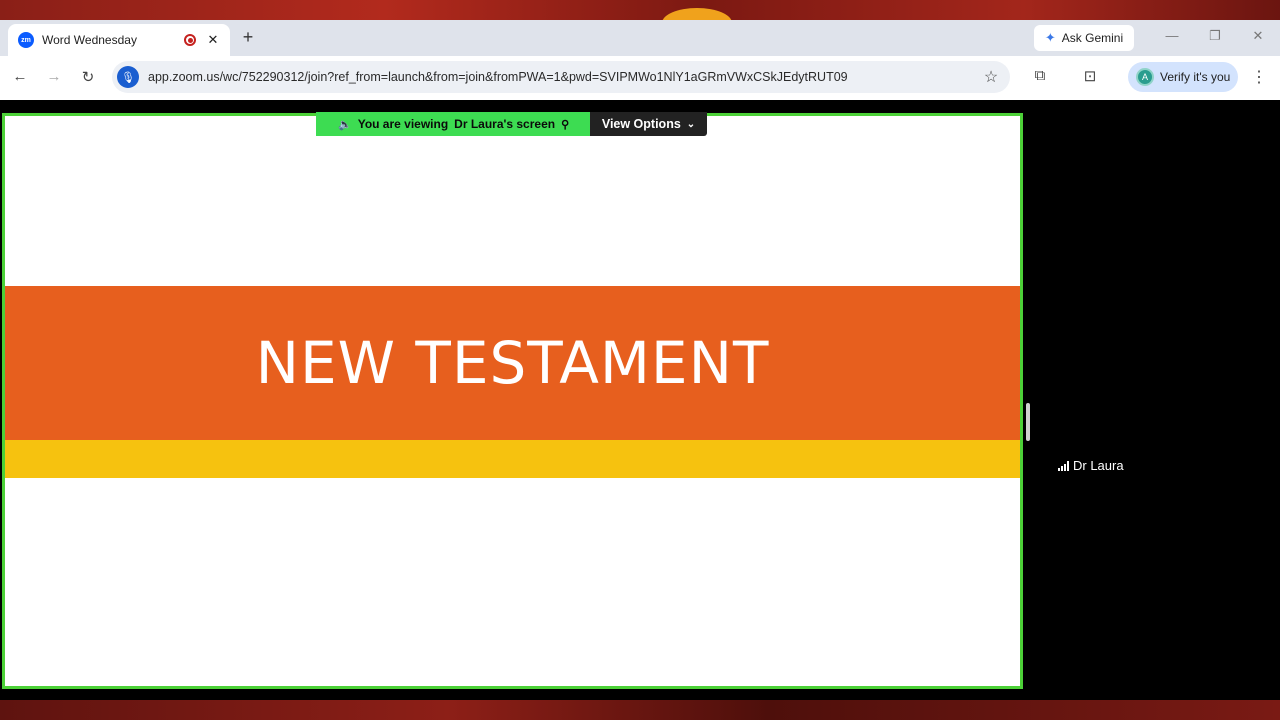 The height and width of the screenshot is (720, 1280). I want to click on tab-word-wednesday: zm Word Wednesday ✕, so click(119, 40).